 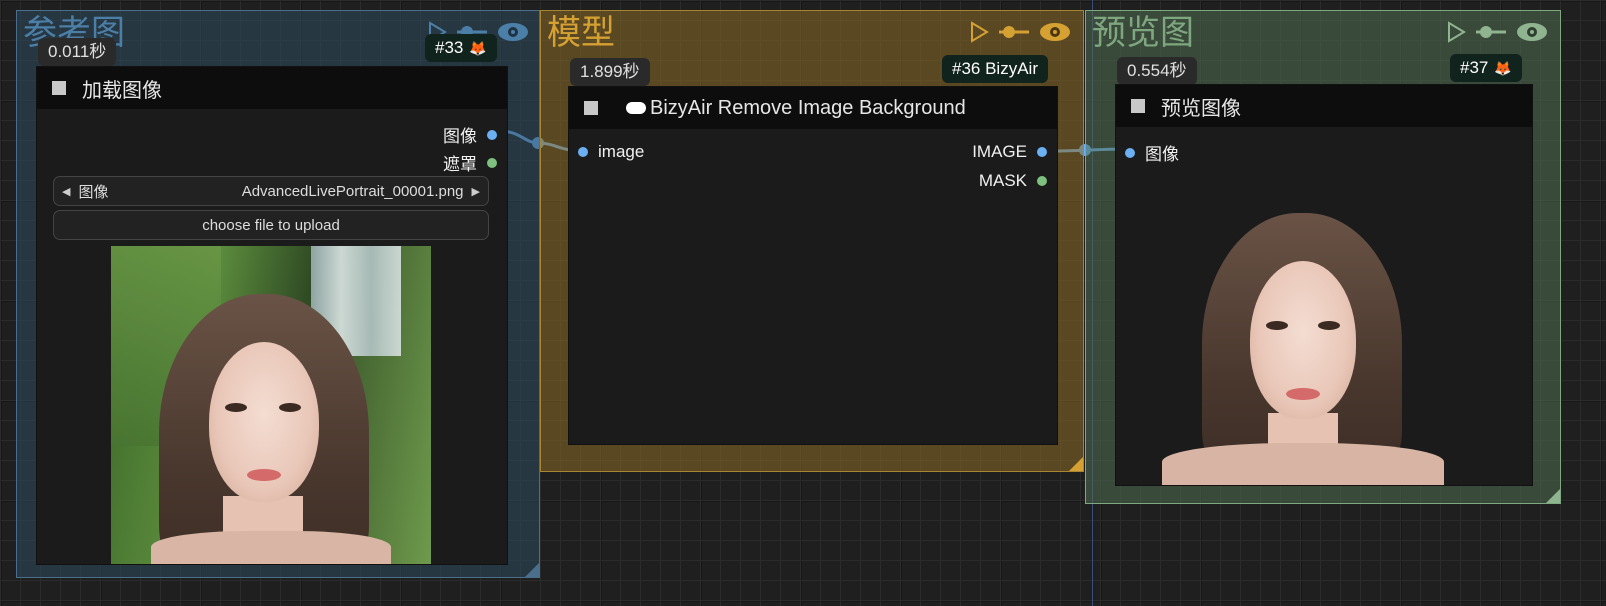 I want to click on node-header: BizyAir Remove Image Background, so click(x=813, y=108).